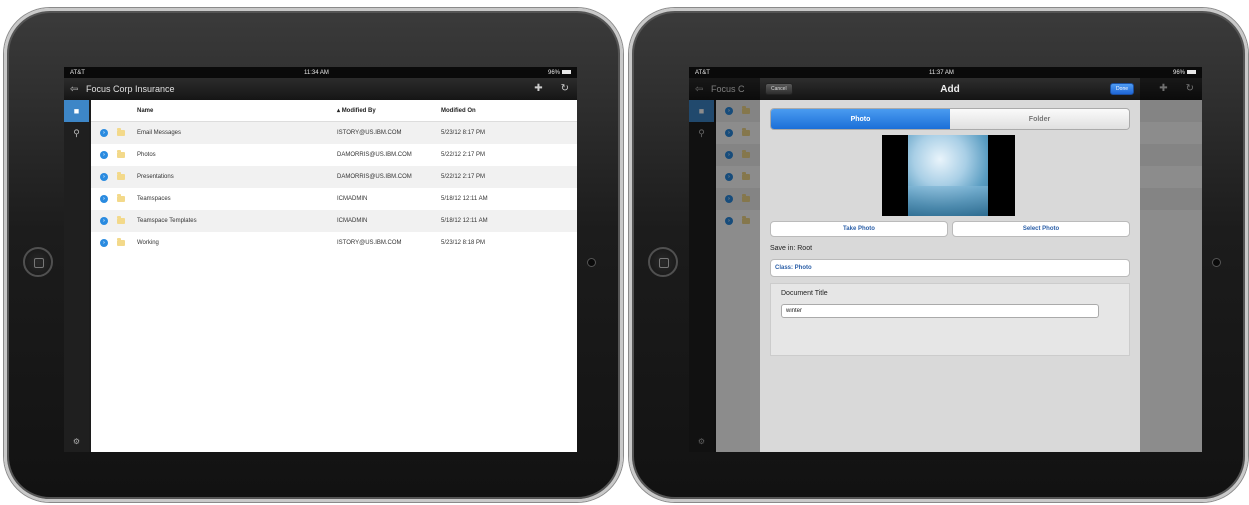 This screenshot has height=505, width=1249. What do you see at coordinates (148, 243) in the screenshot?
I see `row-name: Working` at bounding box center [148, 243].